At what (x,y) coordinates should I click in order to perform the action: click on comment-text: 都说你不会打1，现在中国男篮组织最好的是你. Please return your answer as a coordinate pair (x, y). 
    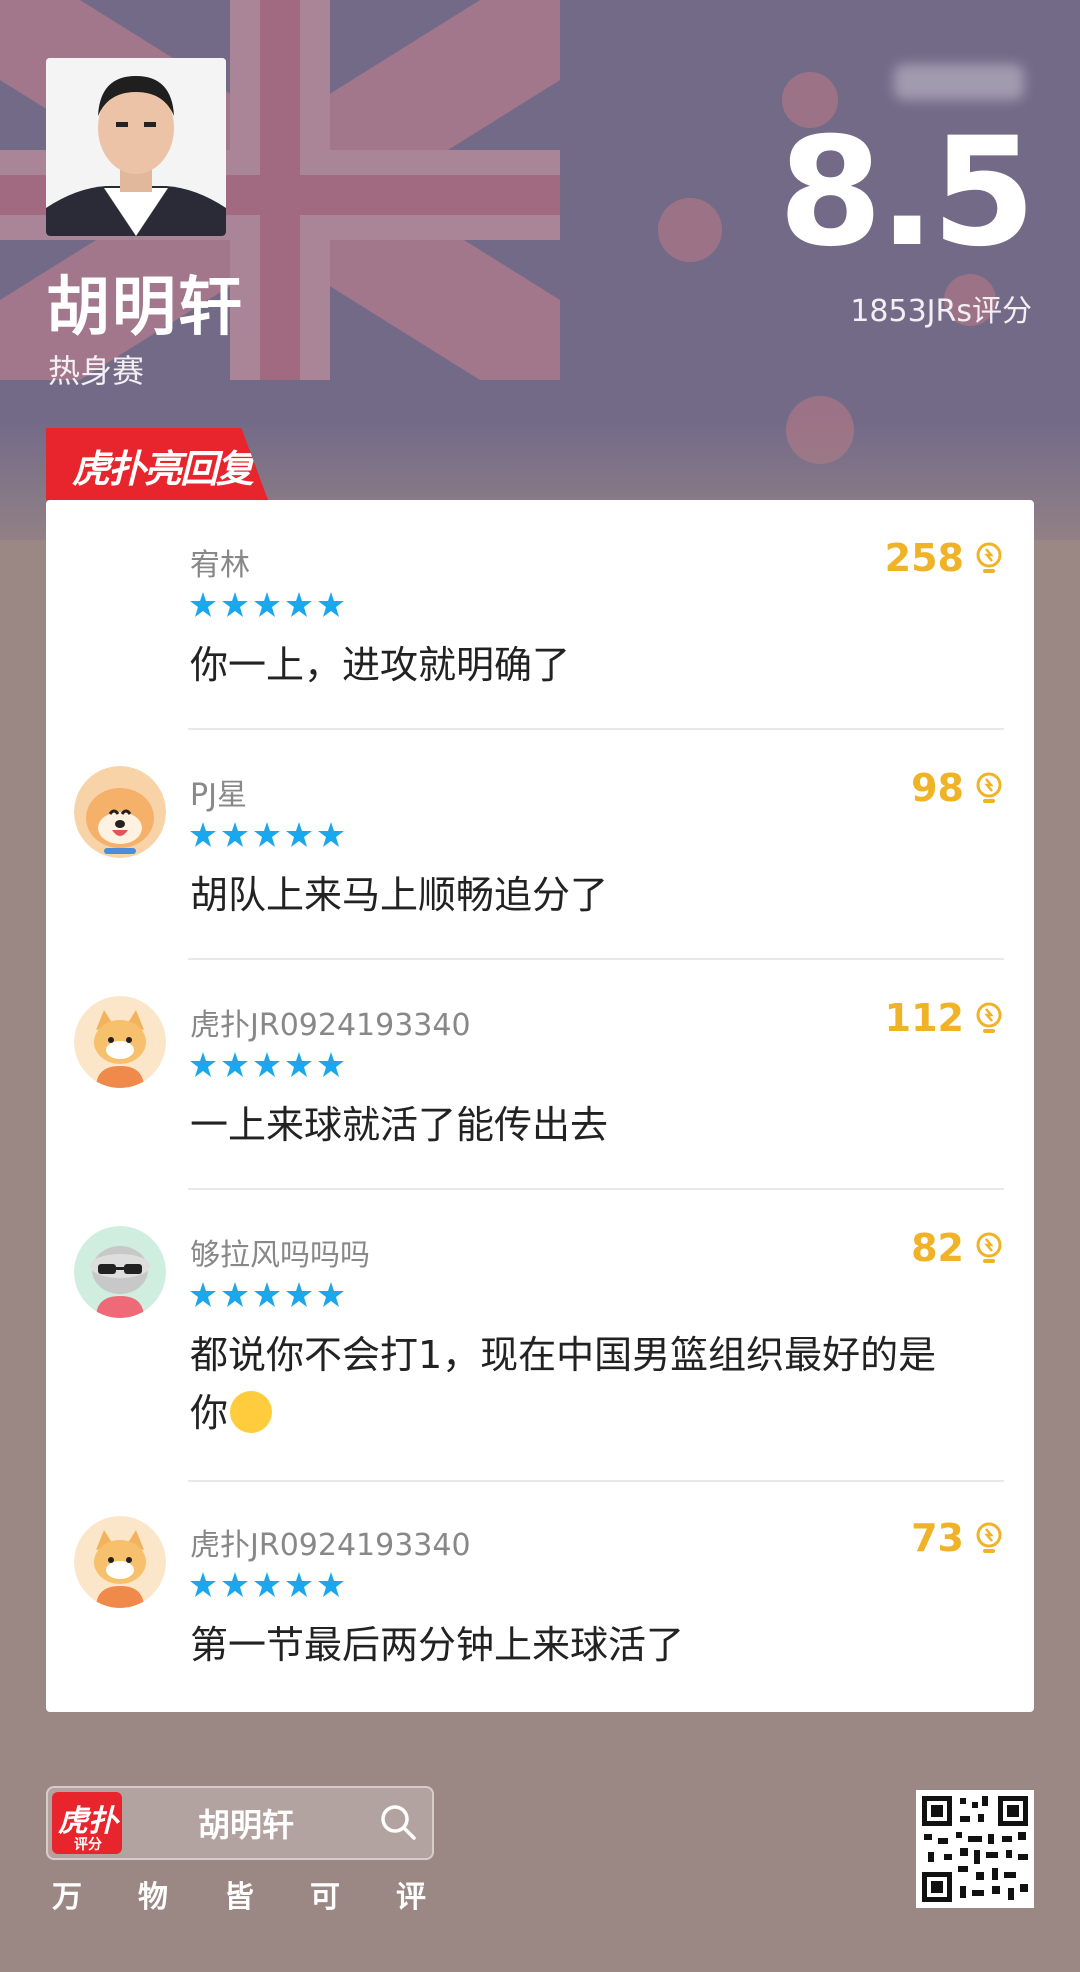
    Looking at the image, I should click on (582, 1384).